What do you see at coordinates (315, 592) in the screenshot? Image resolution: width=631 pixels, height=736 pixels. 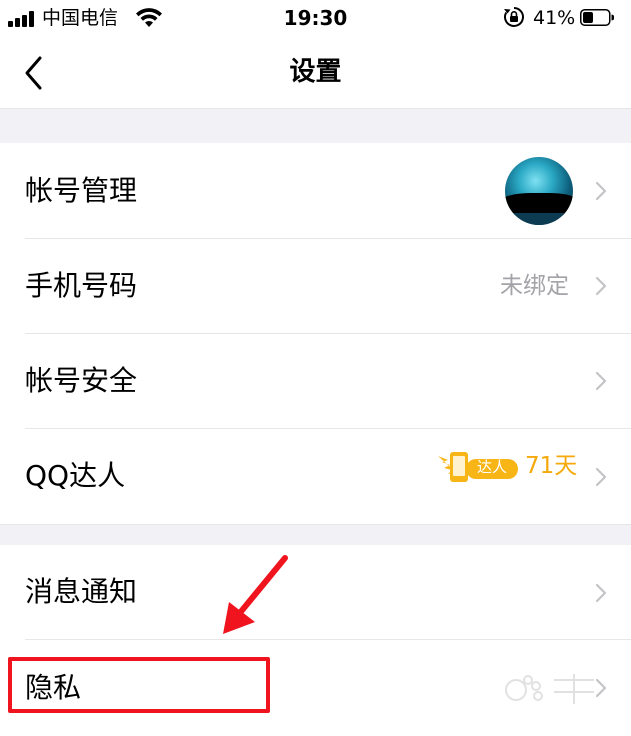 I see `notifications-row: 消息通知` at bounding box center [315, 592].